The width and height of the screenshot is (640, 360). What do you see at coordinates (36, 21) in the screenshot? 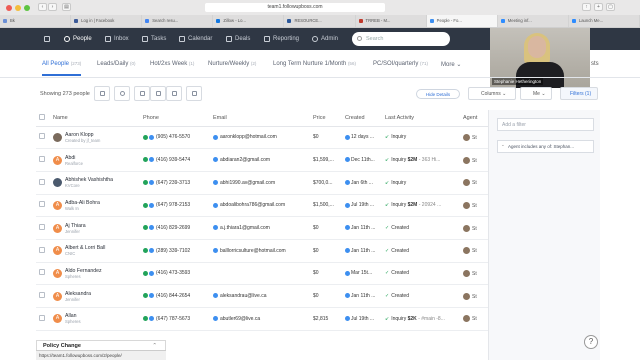
I see `browser-tab: Bk` at bounding box center [36, 21].